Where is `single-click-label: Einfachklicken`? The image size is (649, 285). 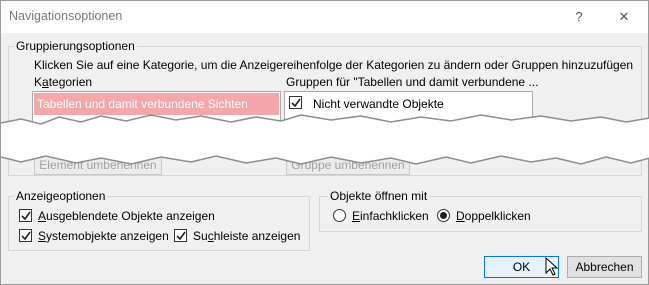
single-click-label: Einfachklicken is located at coordinates (390, 216).